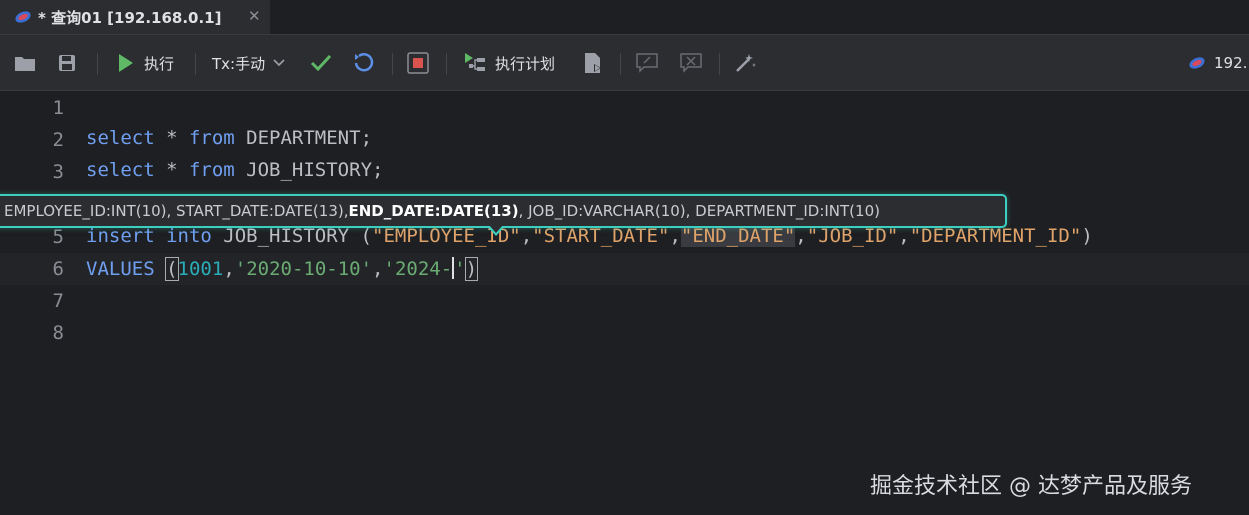  Describe the element at coordinates (58, 301) in the screenshot. I see `line-number: 7` at that location.